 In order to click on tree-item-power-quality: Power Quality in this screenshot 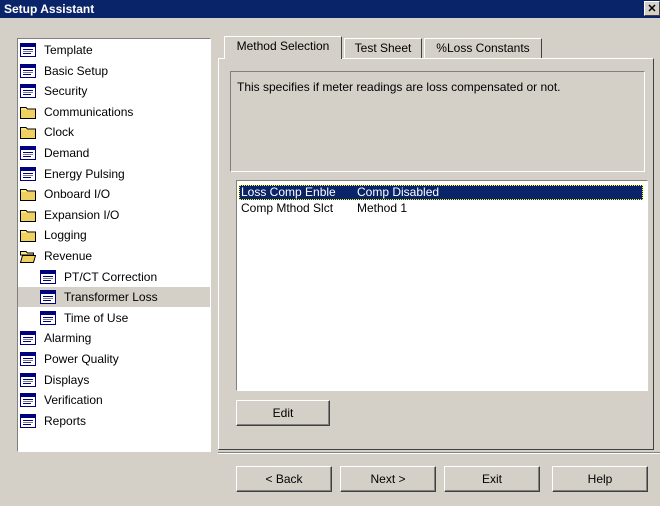, I will do `click(114, 359)`.